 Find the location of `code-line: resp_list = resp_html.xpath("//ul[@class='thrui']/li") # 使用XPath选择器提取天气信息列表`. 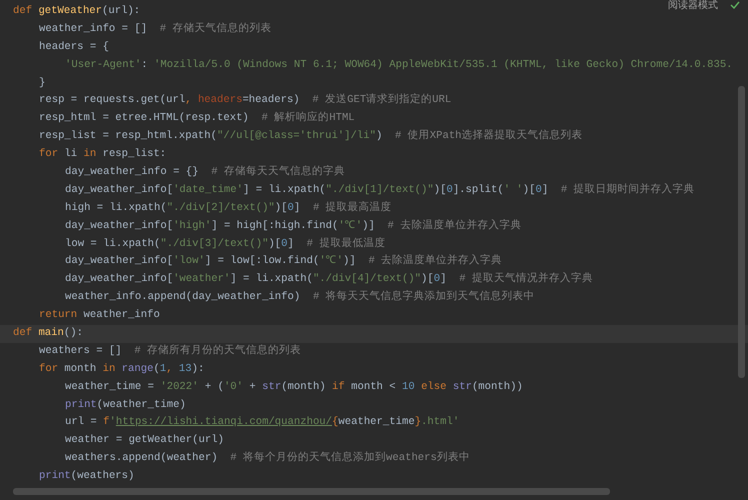

code-line: resp_list = resp_html.xpath("//ul[@class='thrui']/li") # 使用XPath选择器提取天气信息列表 is located at coordinates (310, 136).